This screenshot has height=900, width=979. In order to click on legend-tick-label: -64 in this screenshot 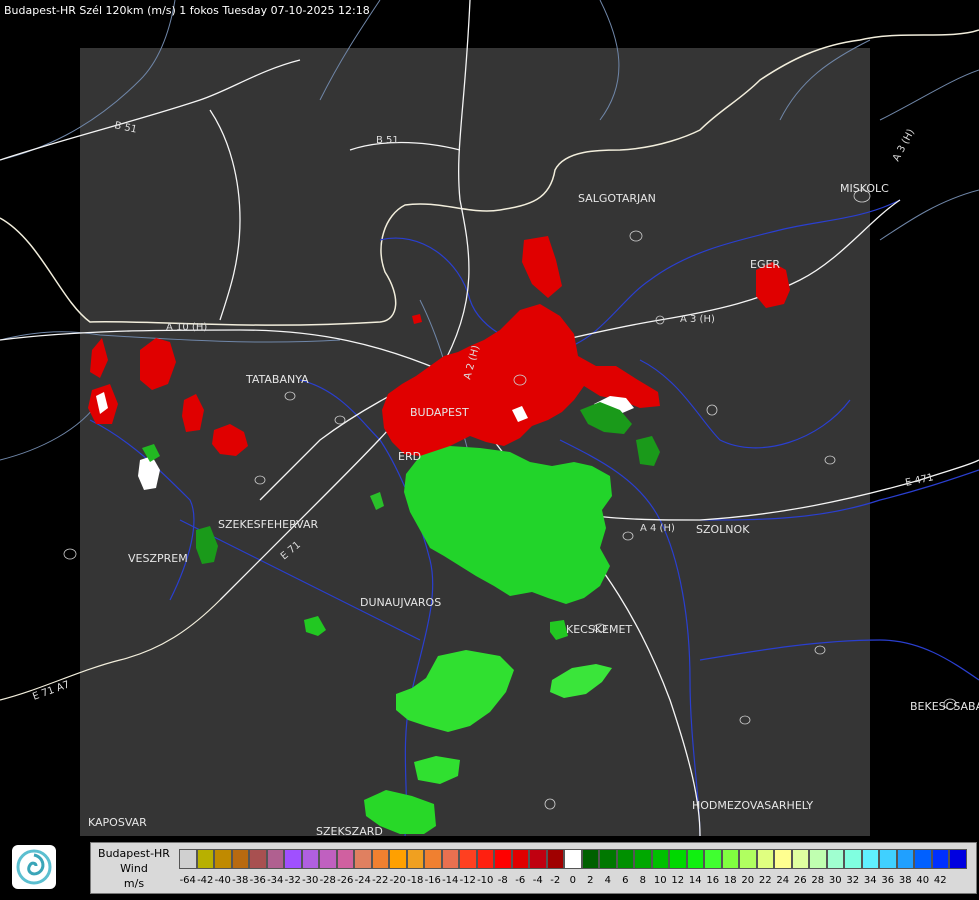, I will do `click(187, 880)`.